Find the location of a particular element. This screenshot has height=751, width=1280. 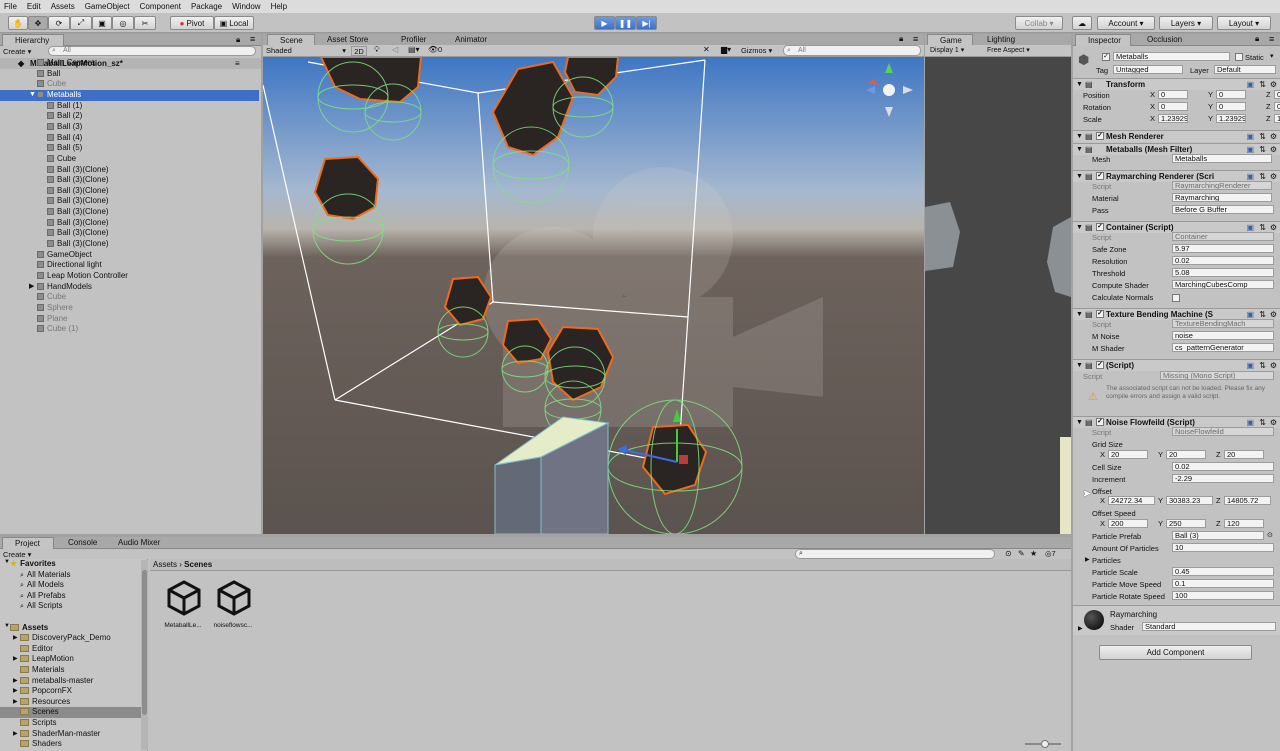

noise-field: noise is located at coordinates (1223, 335).